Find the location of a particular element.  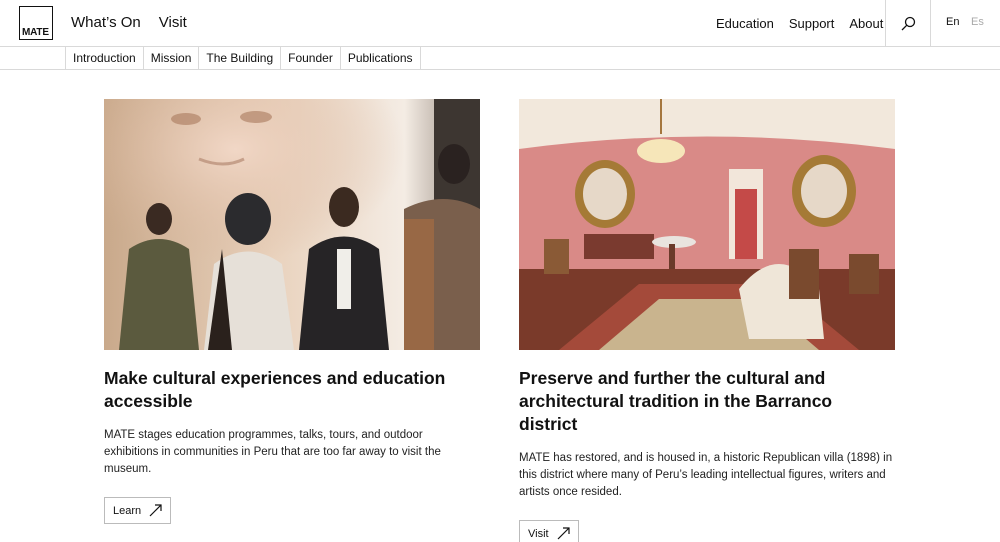

language-en: En is located at coordinates (952, 22).